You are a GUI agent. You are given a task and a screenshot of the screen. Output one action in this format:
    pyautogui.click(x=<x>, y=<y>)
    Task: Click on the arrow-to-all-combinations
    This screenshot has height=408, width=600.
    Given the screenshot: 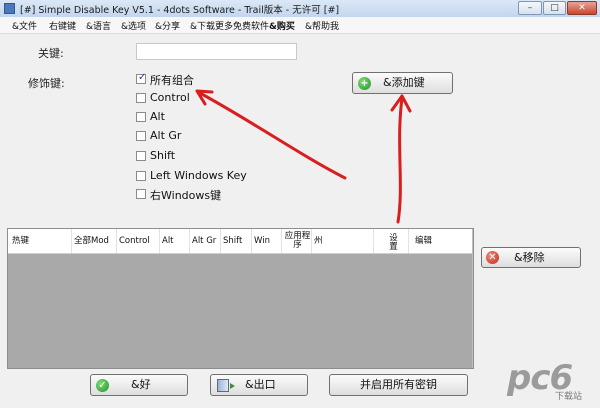 What is the action you would take?
    pyautogui.click(x=271, y=135)
    